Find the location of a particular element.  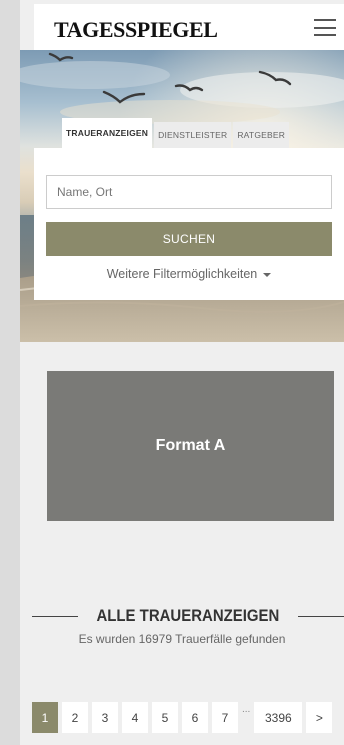

search-tabs: TRAUERANZEIGEN DIENSTLEISTER RATGEBER is located at coordinates (176, 133).